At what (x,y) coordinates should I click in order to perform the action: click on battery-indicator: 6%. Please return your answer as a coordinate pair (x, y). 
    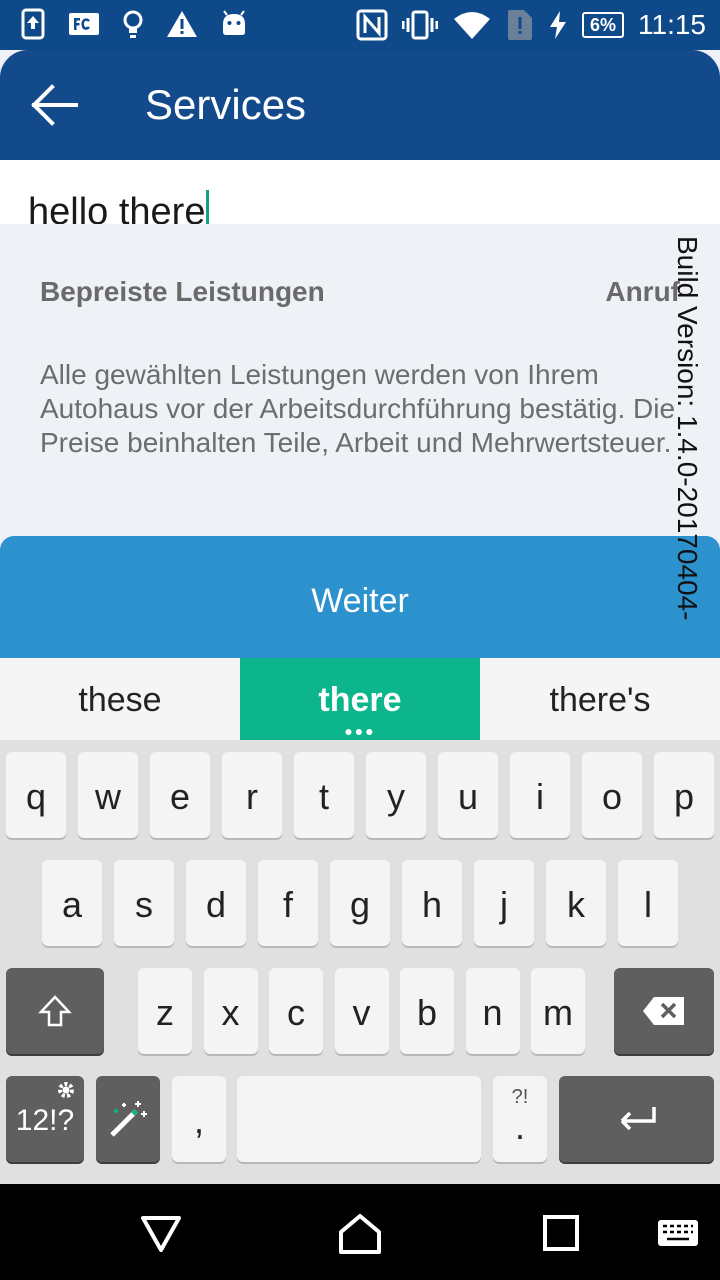
    Looking at the image, I should click on (602, 25).